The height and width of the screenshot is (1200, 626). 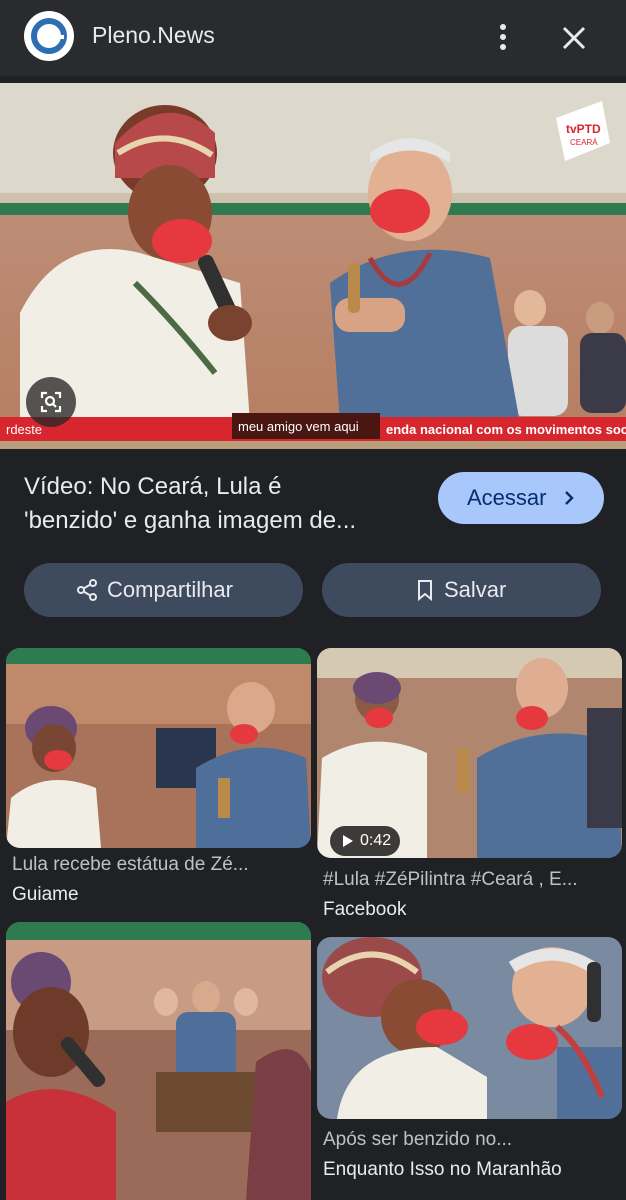 I want to click on close-icon, so click(x=574, y=38).